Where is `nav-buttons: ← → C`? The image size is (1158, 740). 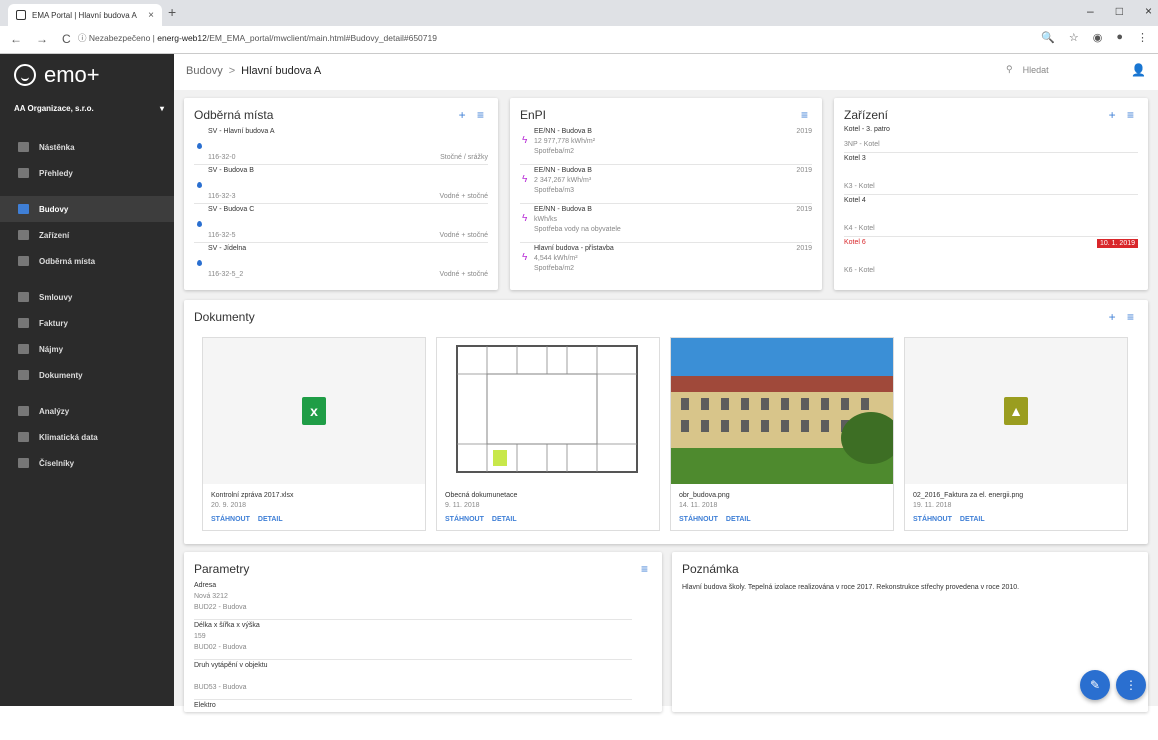 nav-buttons: ← → C is located at coordinates (40, 39).